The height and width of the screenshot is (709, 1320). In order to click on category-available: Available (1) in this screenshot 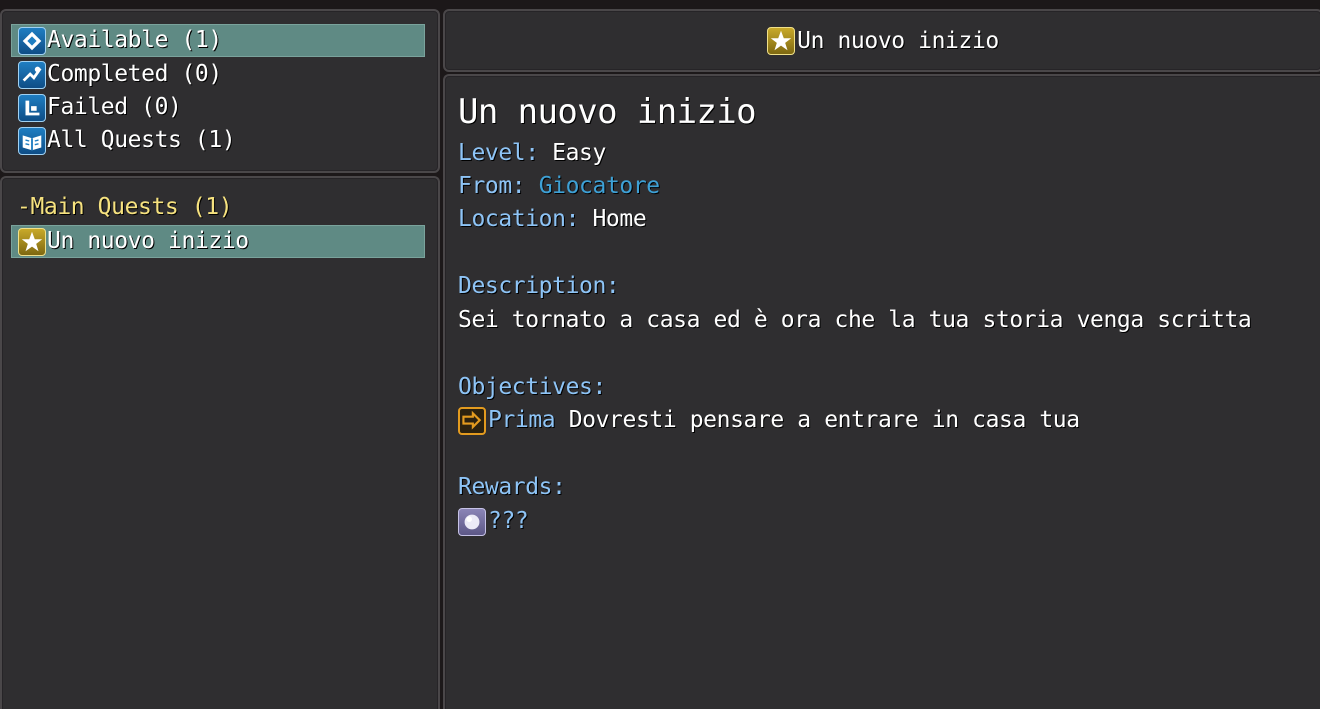, I will do `click(218, 40)`.